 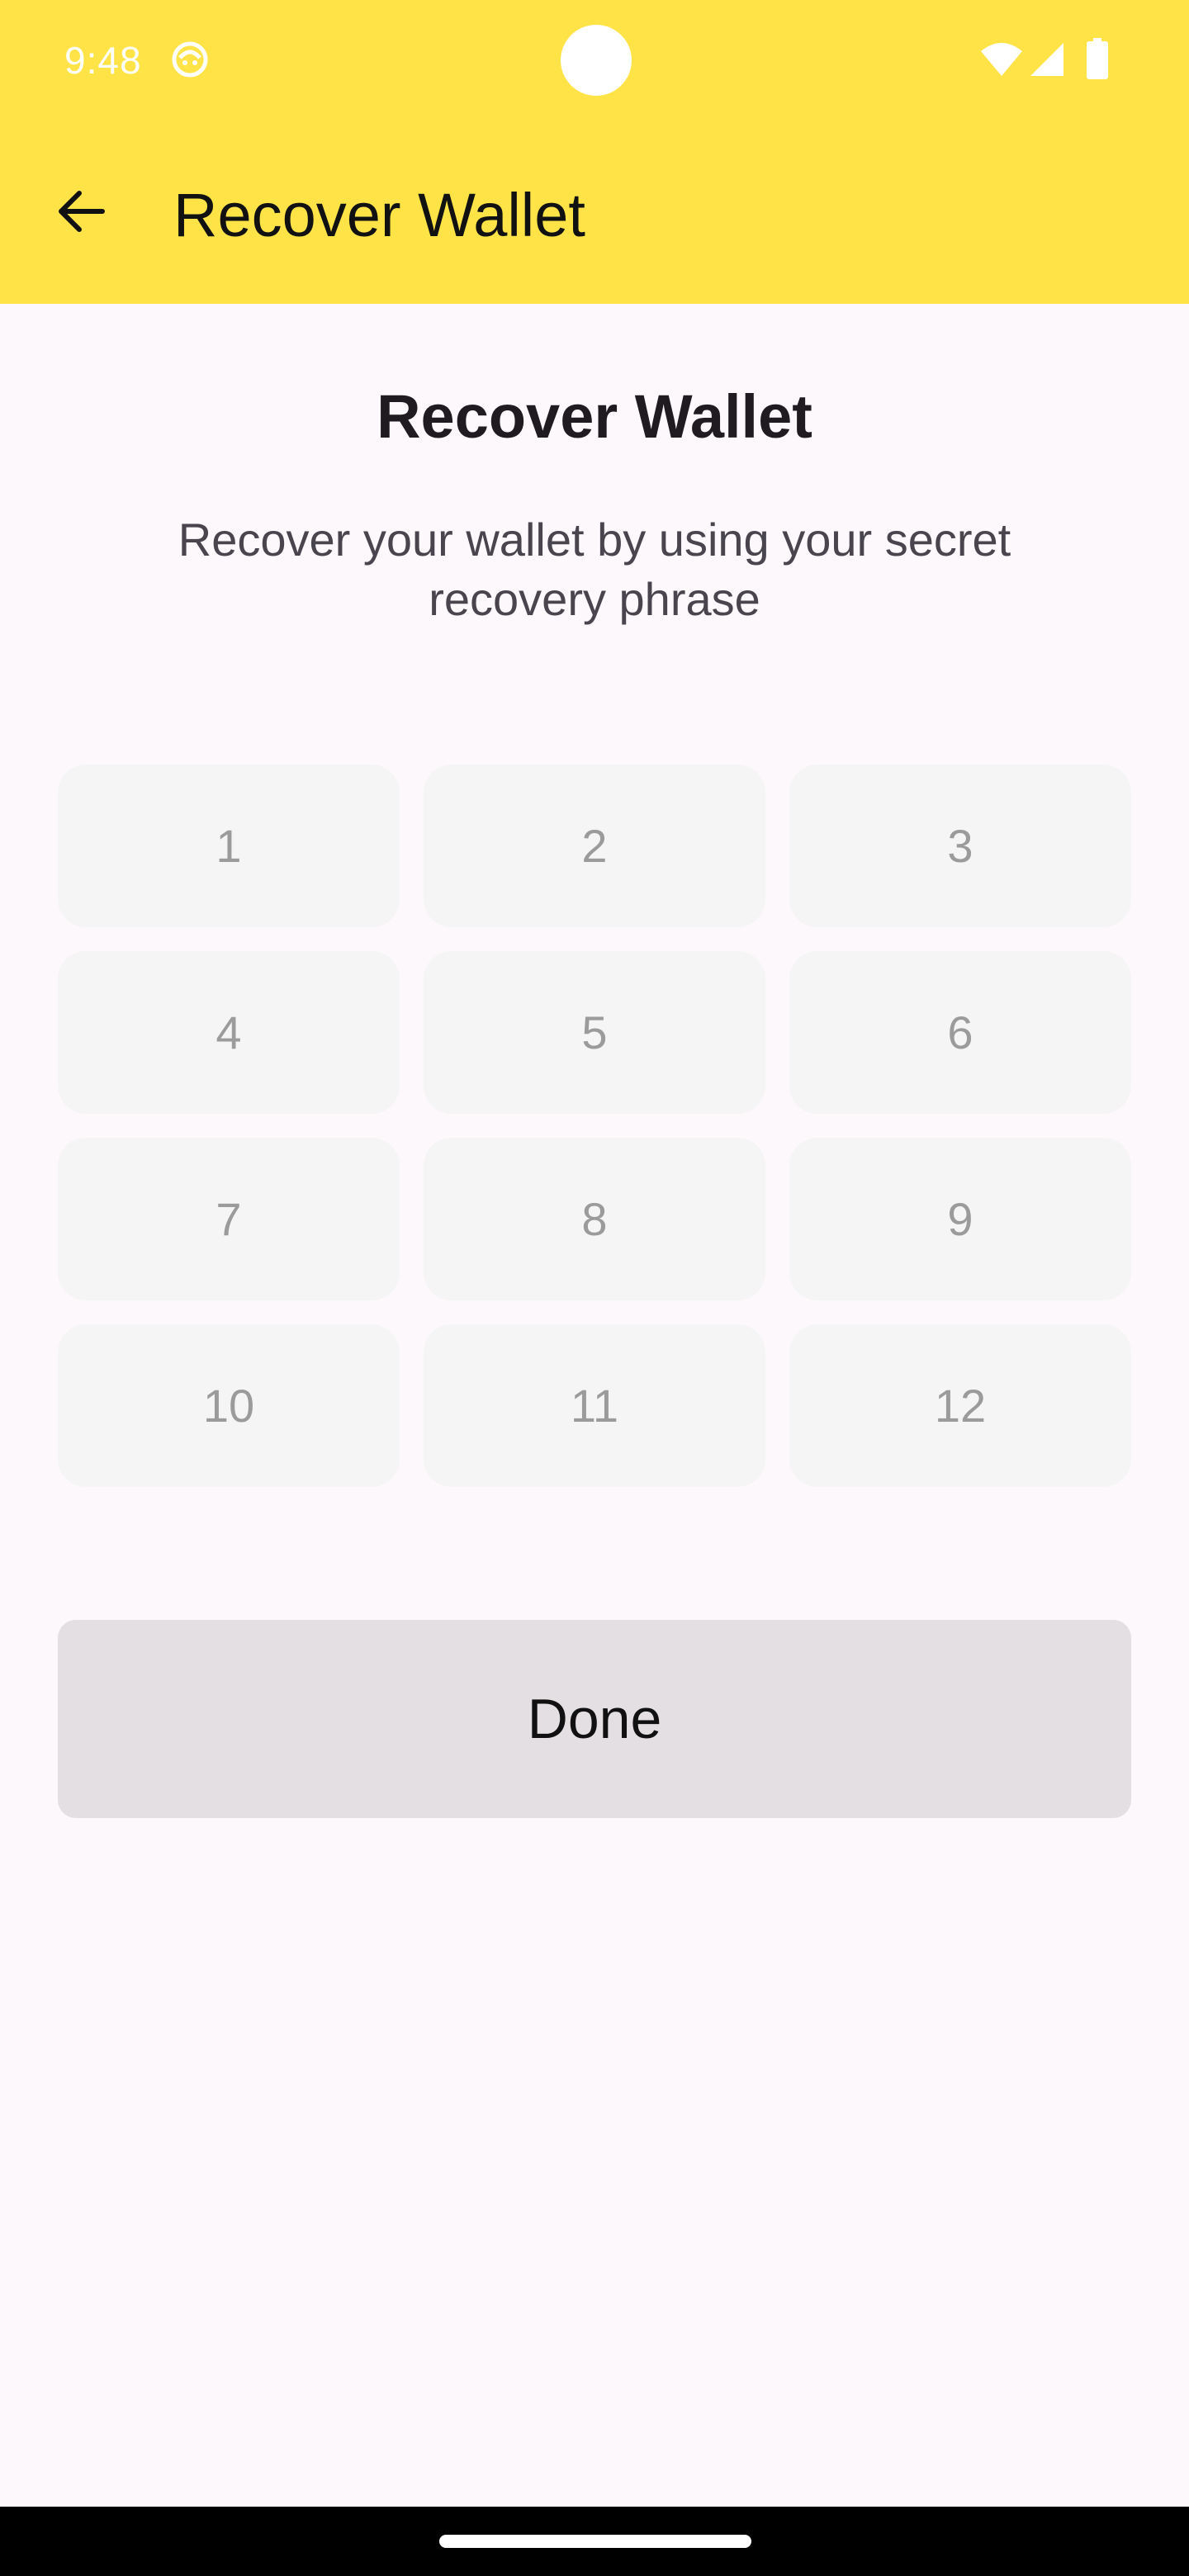 What do you see at coordinates (229, 1405) in the screenshot?
I see `phrase-word-input-10: 10` at bounding box center [229, 1405].